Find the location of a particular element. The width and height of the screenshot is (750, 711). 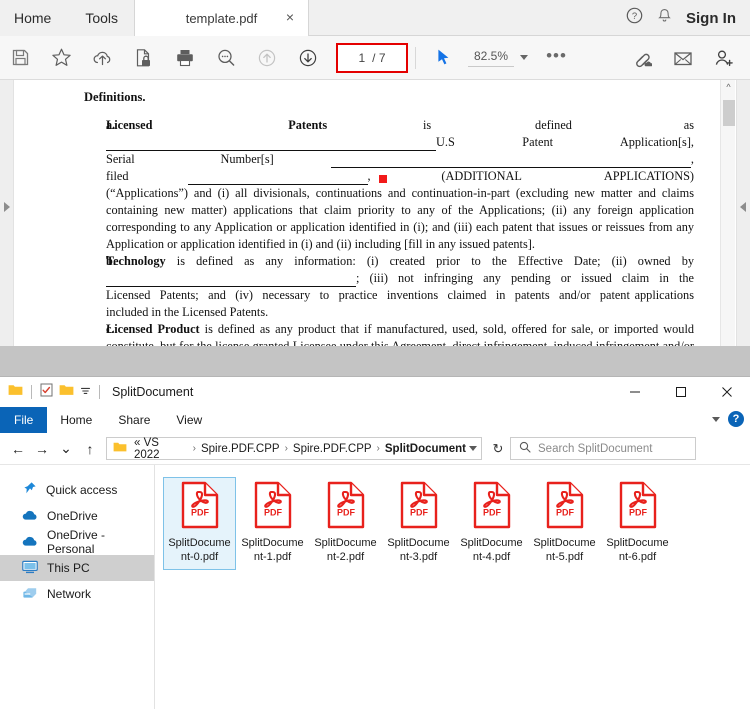

file-name-label: SplitDocument-4.pdf is located at coordinates (491, 550).